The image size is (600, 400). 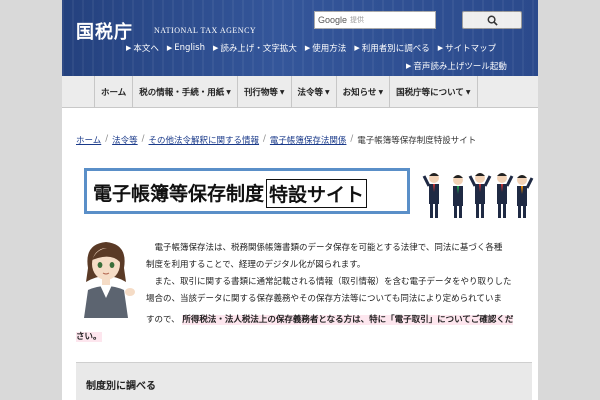 What do you see at coordinates (313, 92) in the screenshot?
I see `nav-laws: 法令等 ▼` at bounding box center [313, 92].